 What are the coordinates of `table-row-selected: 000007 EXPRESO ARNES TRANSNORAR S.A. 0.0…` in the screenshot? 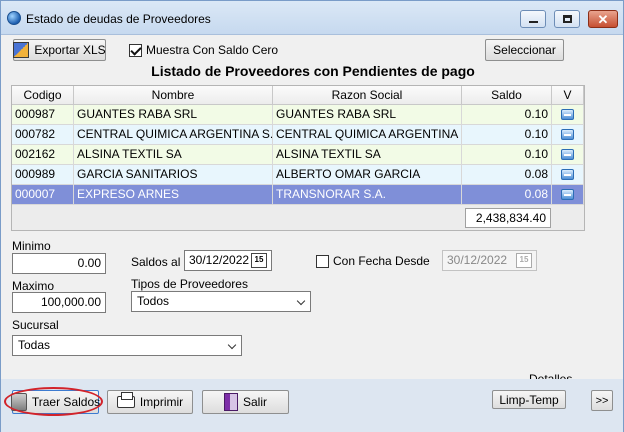 It's located at (298, 195).